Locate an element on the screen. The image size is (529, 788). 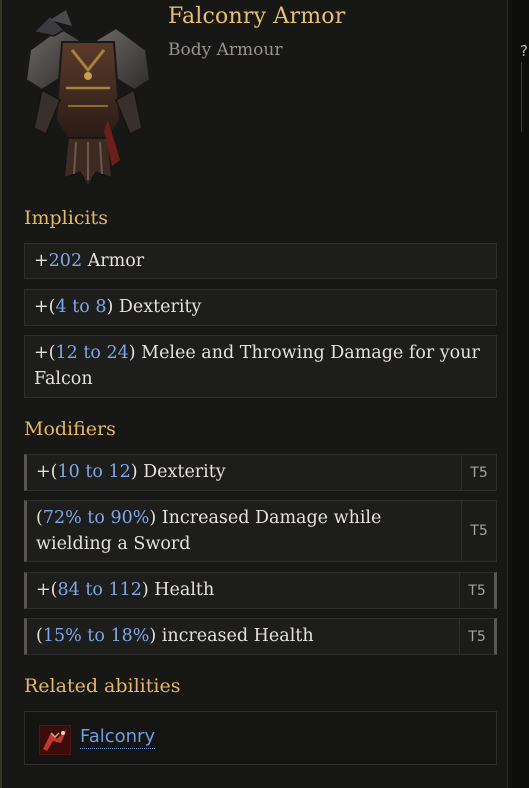
modifier-text: (15% to 18%) increased Health is located at coordinates (175, 636).